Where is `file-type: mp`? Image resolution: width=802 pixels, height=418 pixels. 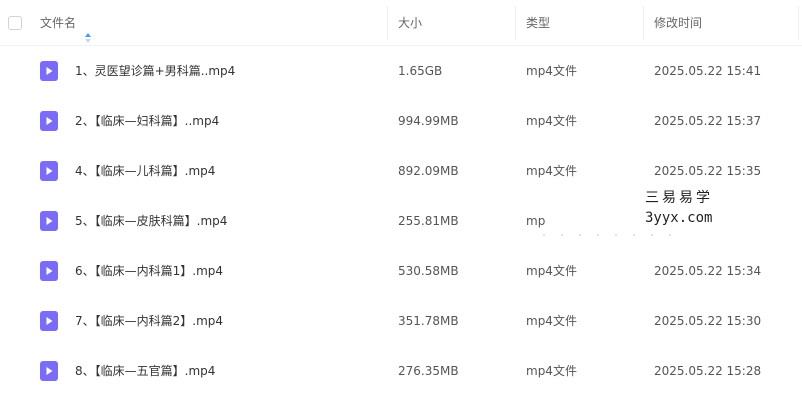 file-type: mp is located at coordinates (536, 221).